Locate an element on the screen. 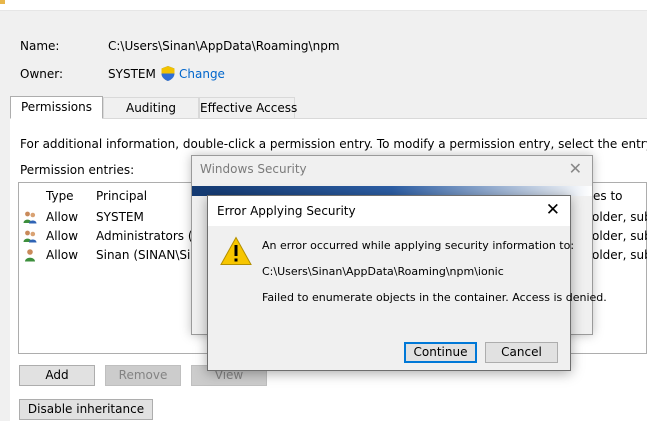  disable-inheritance-button: Disable inheritance is located at coordinates (86, 409).